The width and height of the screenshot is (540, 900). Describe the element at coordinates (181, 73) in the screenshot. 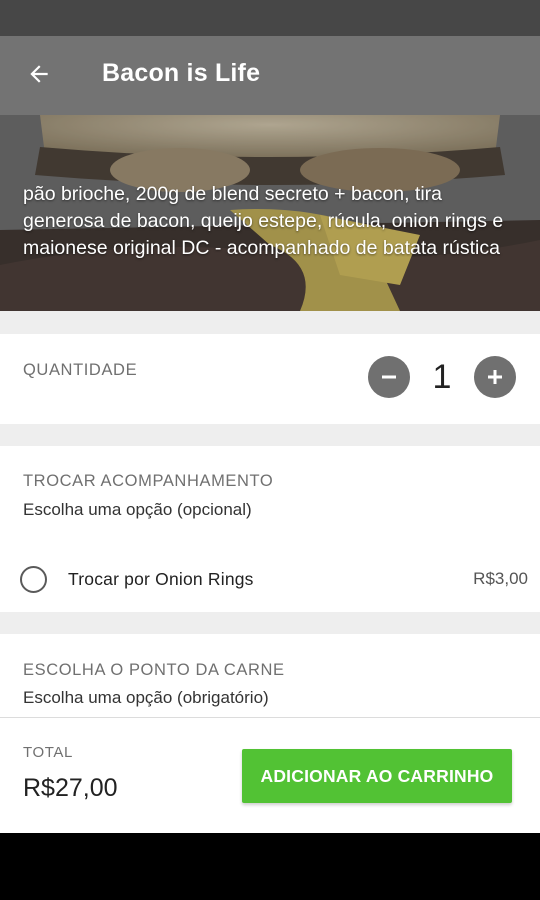

I see `page-title: Bacon is Life` at that location.